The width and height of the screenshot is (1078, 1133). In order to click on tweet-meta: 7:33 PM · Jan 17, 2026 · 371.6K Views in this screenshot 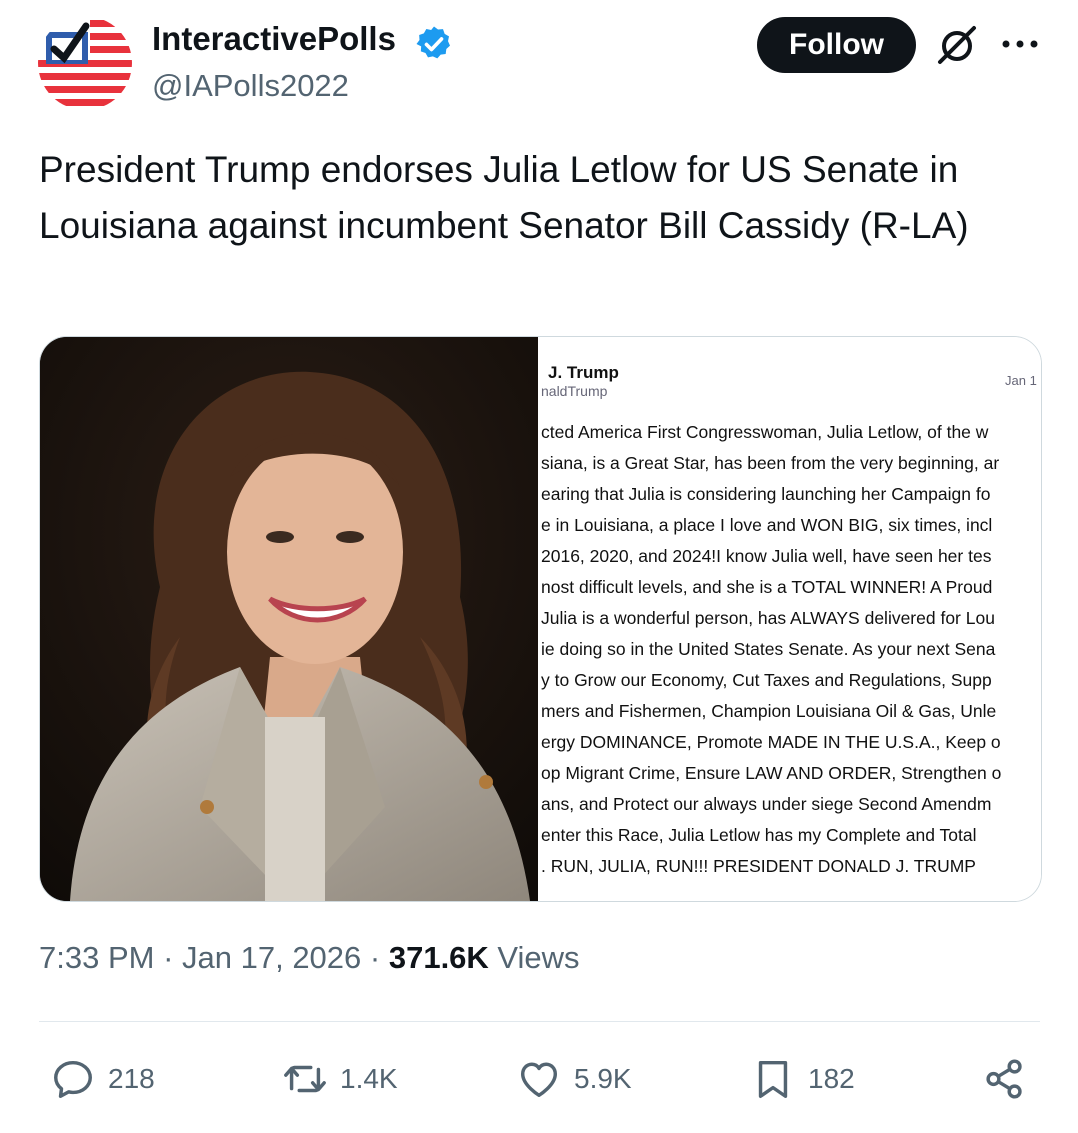, I will do `click(309, 958)`.